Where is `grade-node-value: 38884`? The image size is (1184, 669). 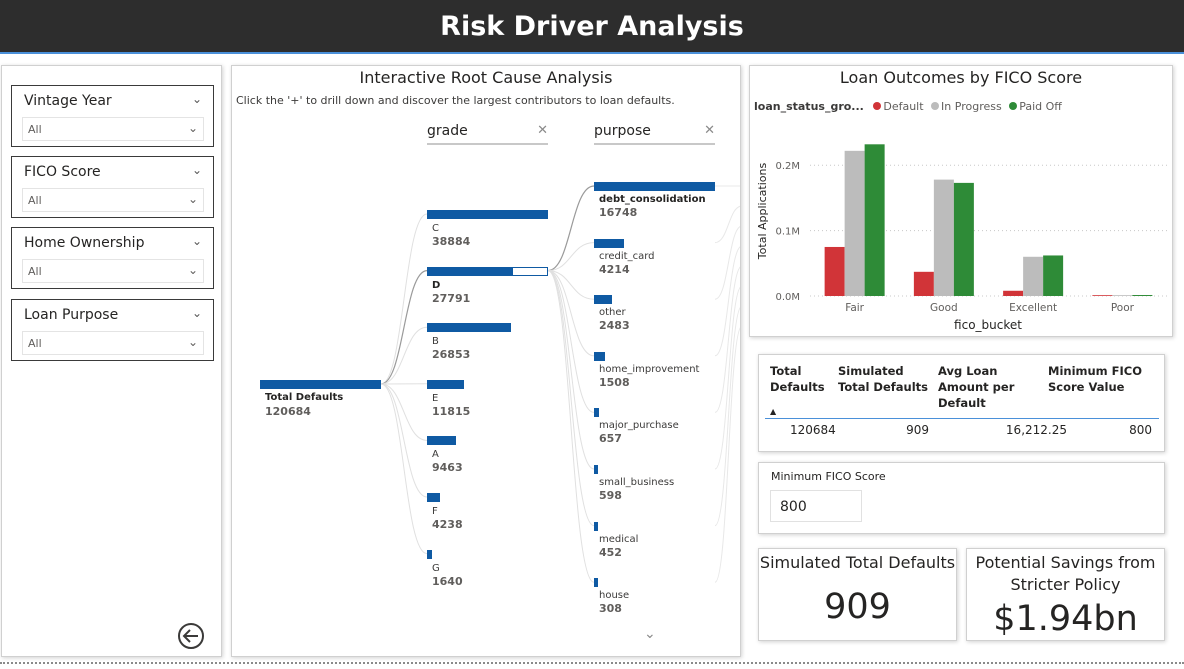 grade-node-value: 38884 is located at coordinates (451, 241).